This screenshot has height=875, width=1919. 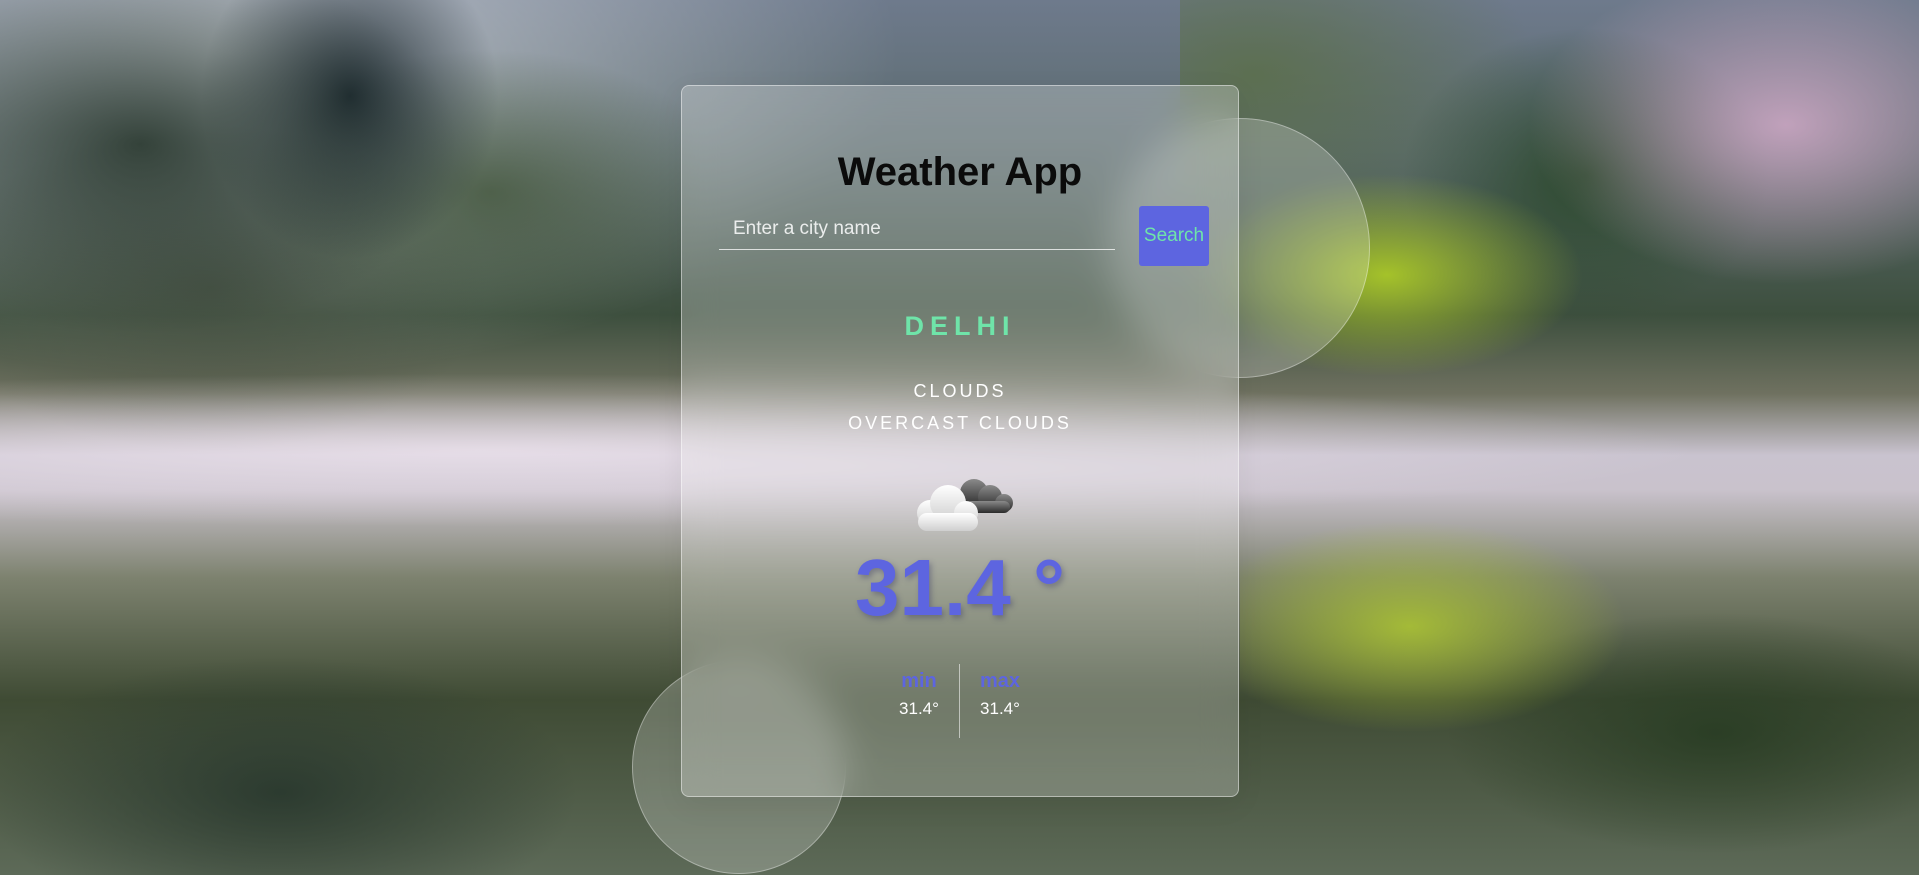 What do you see at coordinates (1000, 681) in the screenshot?
I see `max-label: max` at bounding box center [1000, 681].